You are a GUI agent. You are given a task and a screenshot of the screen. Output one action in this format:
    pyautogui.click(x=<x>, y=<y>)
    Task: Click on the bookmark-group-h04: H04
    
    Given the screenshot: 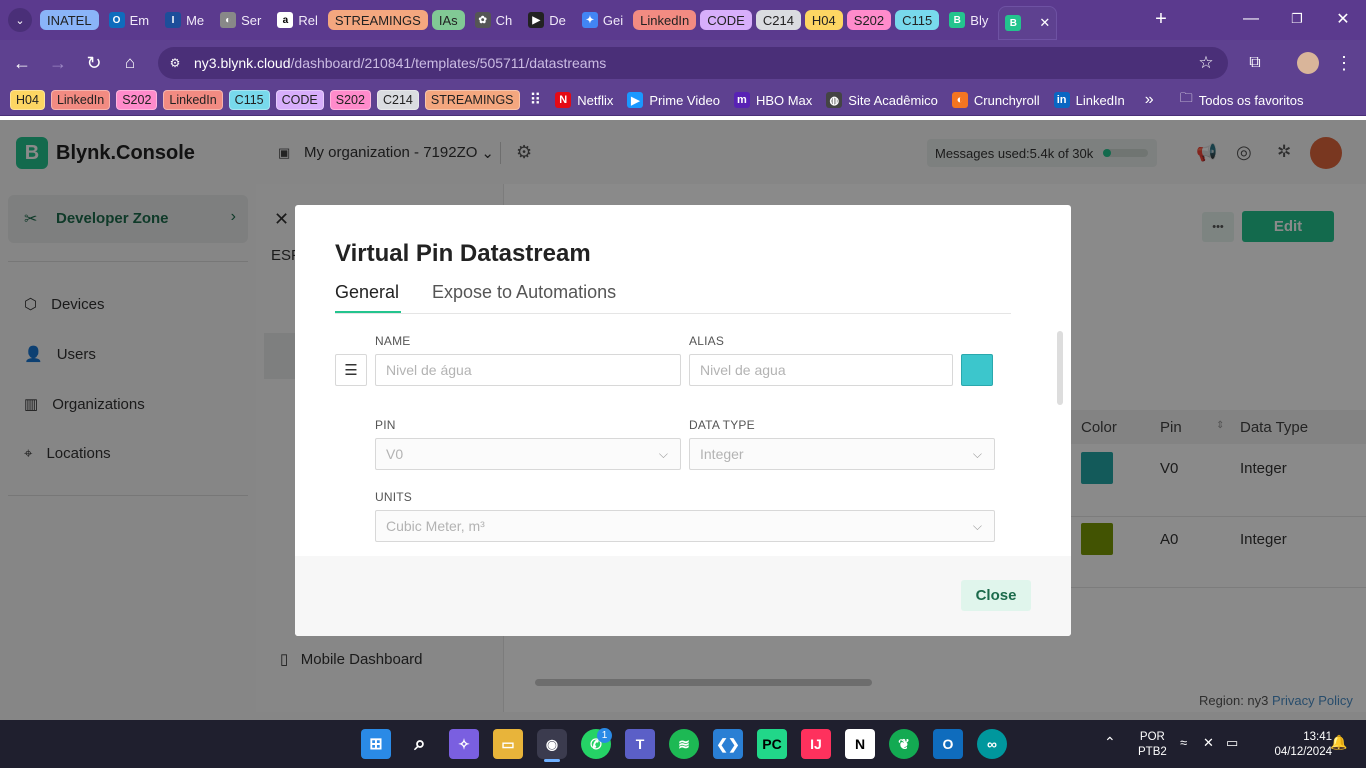 What is the action you would take?
    pyautogui.click(x=27, y=100)
    